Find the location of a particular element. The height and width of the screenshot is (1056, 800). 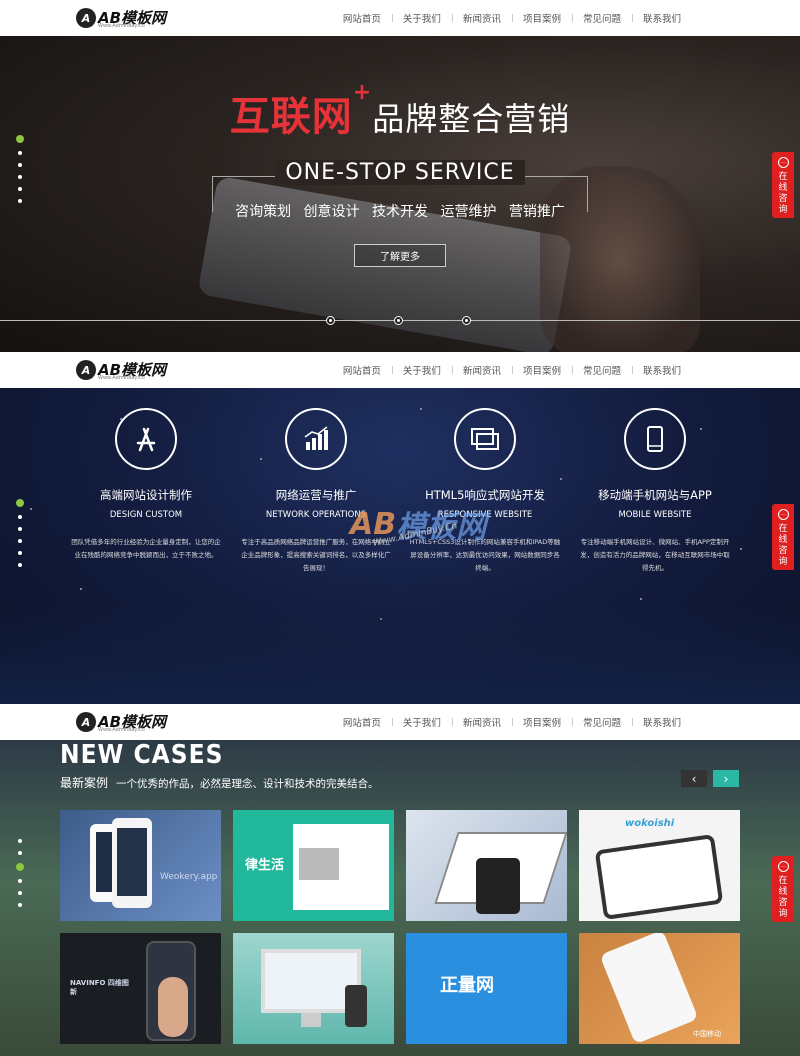

case-label: 律生活 is located at coordinates (265, 865).